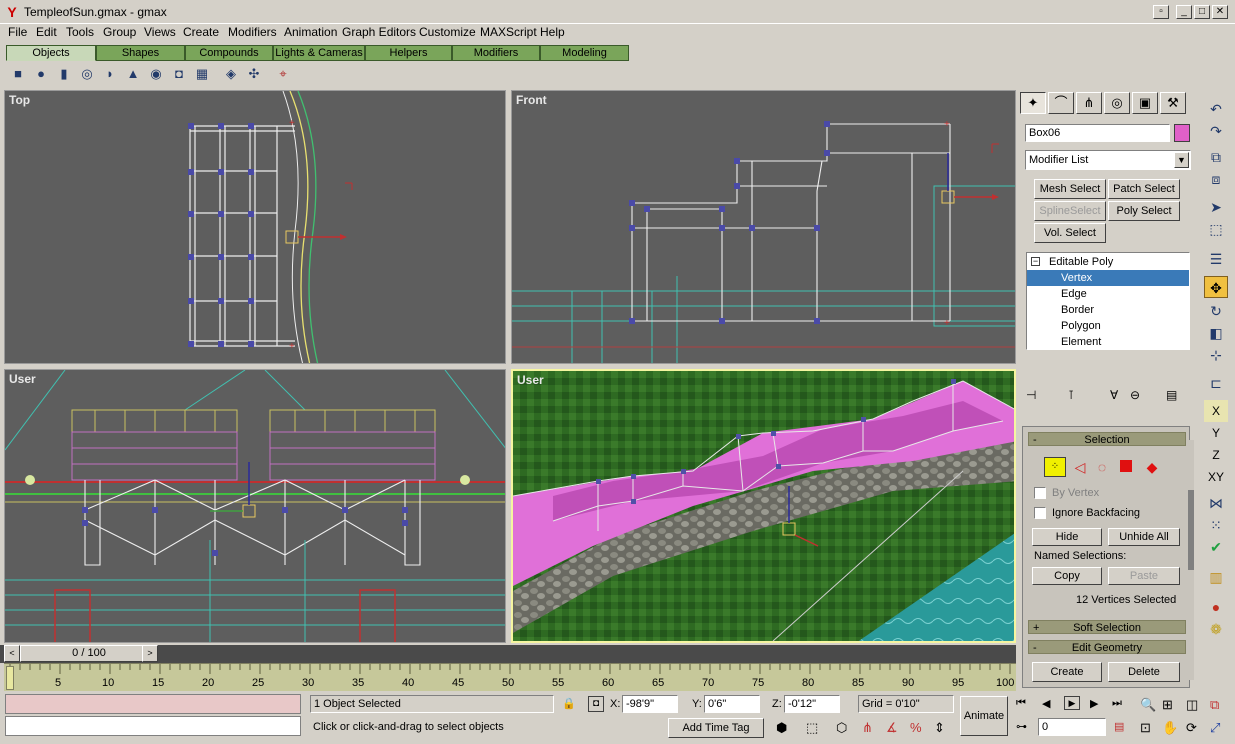  Describe the element at coordinates (1117, 103) in the screenshot. I see `motion-tab-icon: ◎` at that location.